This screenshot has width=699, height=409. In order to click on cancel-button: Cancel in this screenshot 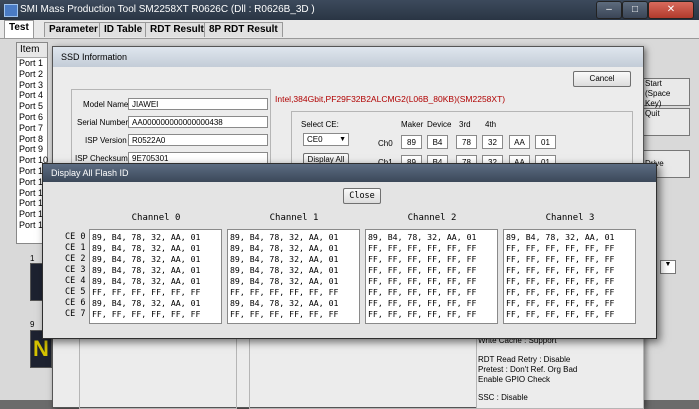, I will do `click(602, 79)`.